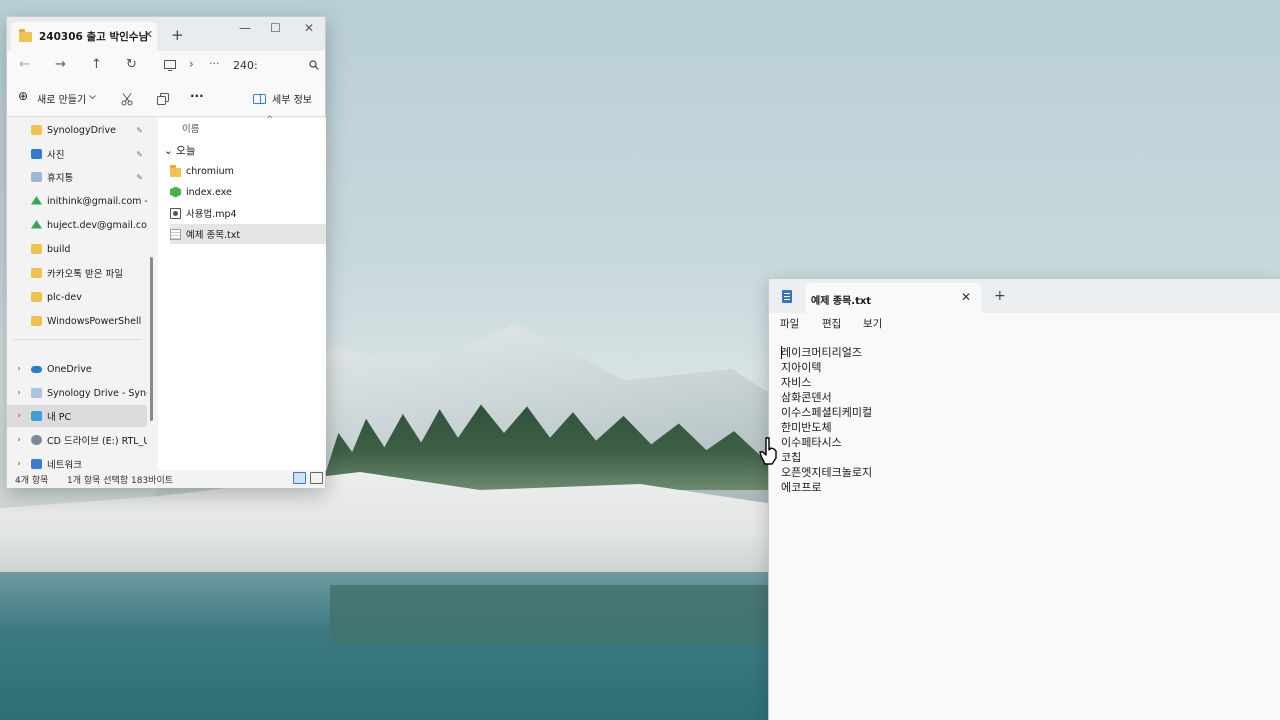 The image size is (1280, 720). What do you see at coordinates (827, 412) in the screenshot?
I see `text-line: 이수스페셜티케미컬` at bounding box center [827, 412].